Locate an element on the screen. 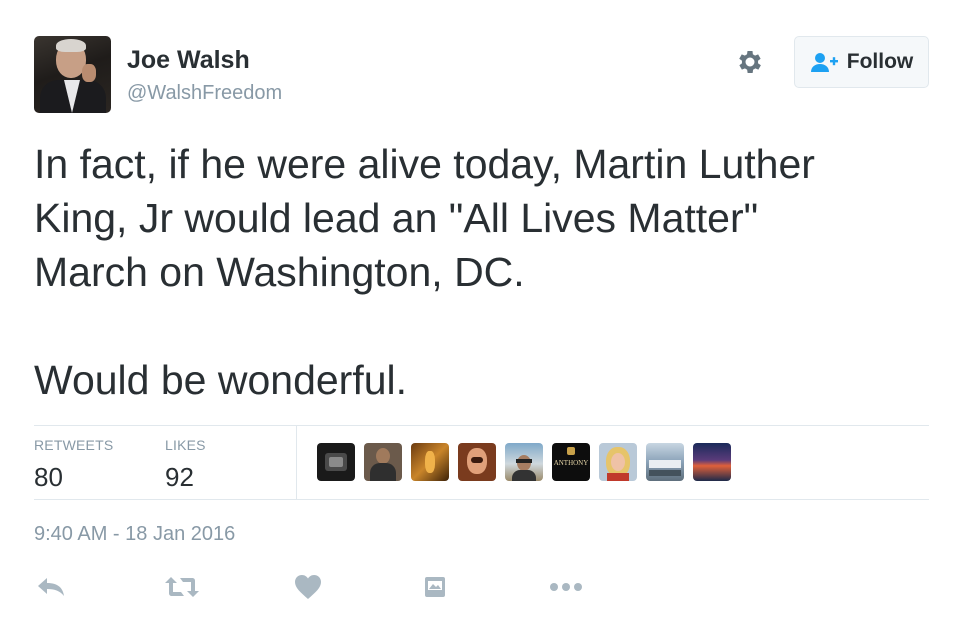  likers-avatars: ANTHONY is located at coordinates (524, 462).